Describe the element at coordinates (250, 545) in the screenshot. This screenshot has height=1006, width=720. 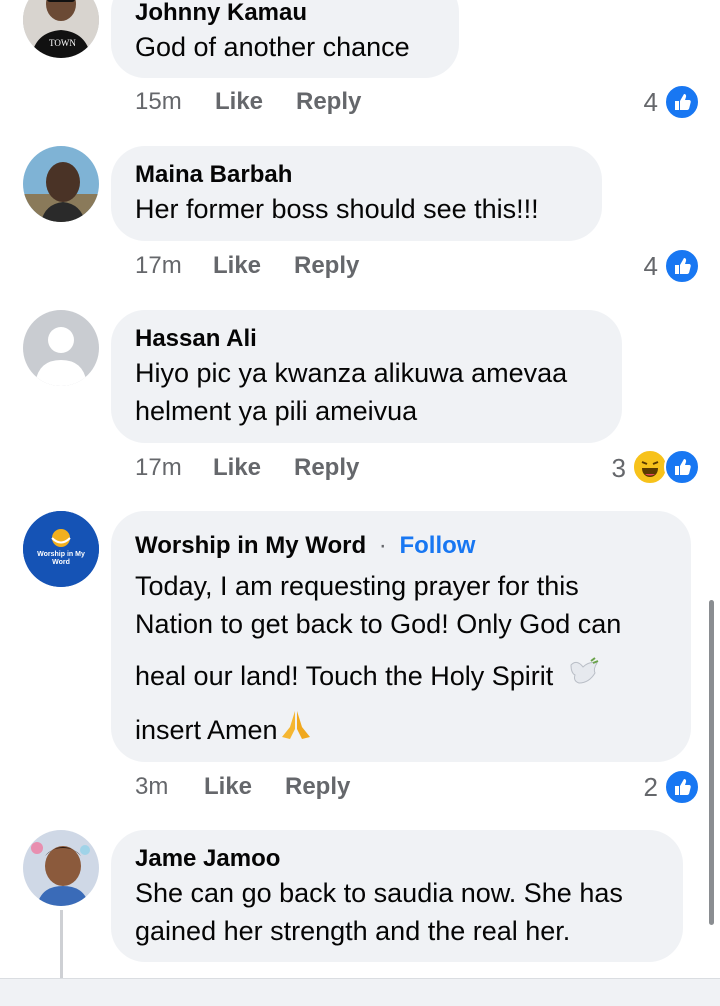
I see `comment-author: Worship in My Word` at that location.